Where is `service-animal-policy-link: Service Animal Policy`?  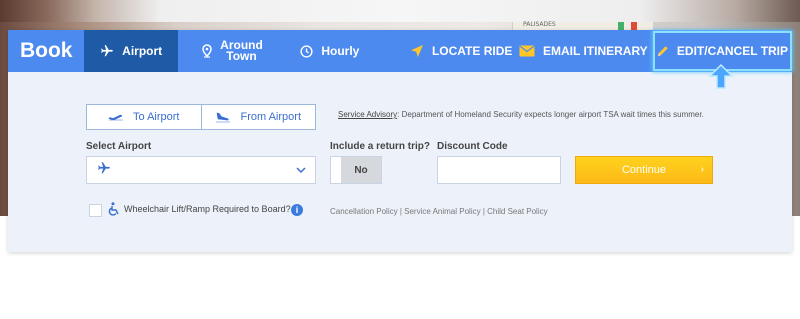
service-animal-policy-link: Service Animal Policy is located at coordinates (442, 211).